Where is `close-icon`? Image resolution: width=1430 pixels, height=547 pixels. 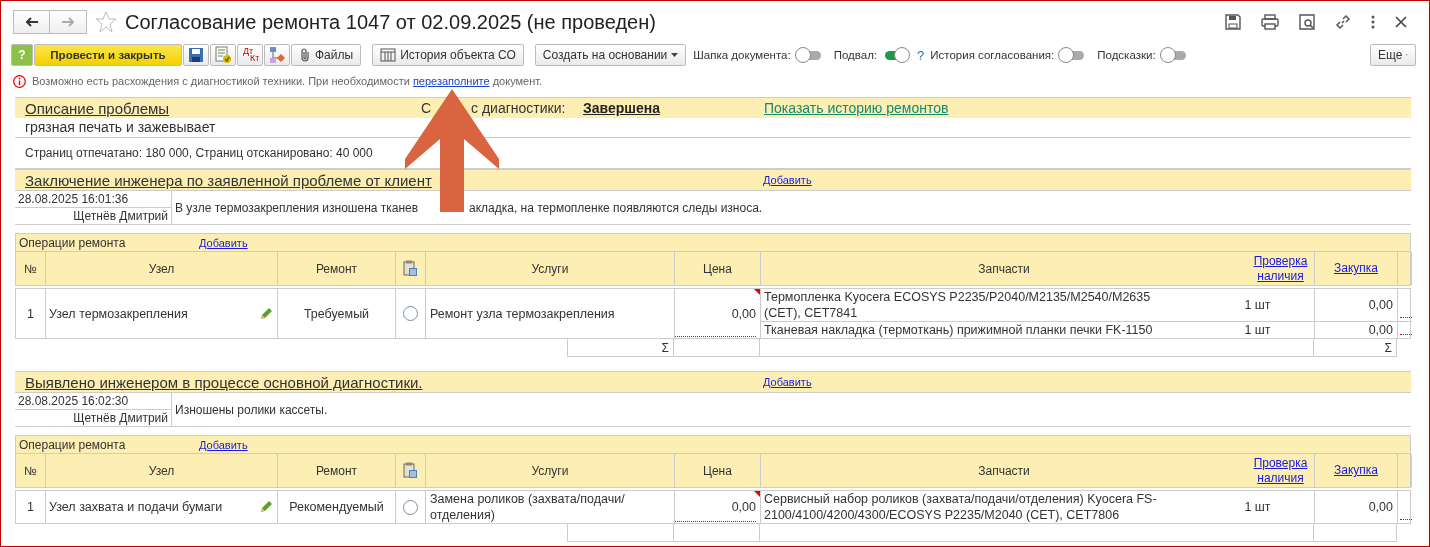 close-icon is located at coordinates (1401, 22).